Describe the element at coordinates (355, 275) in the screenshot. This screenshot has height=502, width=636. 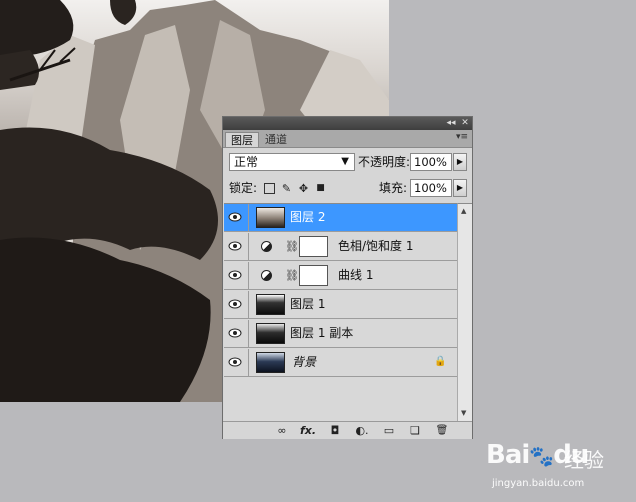
I see `layer-name: 曲线 1` at that location.